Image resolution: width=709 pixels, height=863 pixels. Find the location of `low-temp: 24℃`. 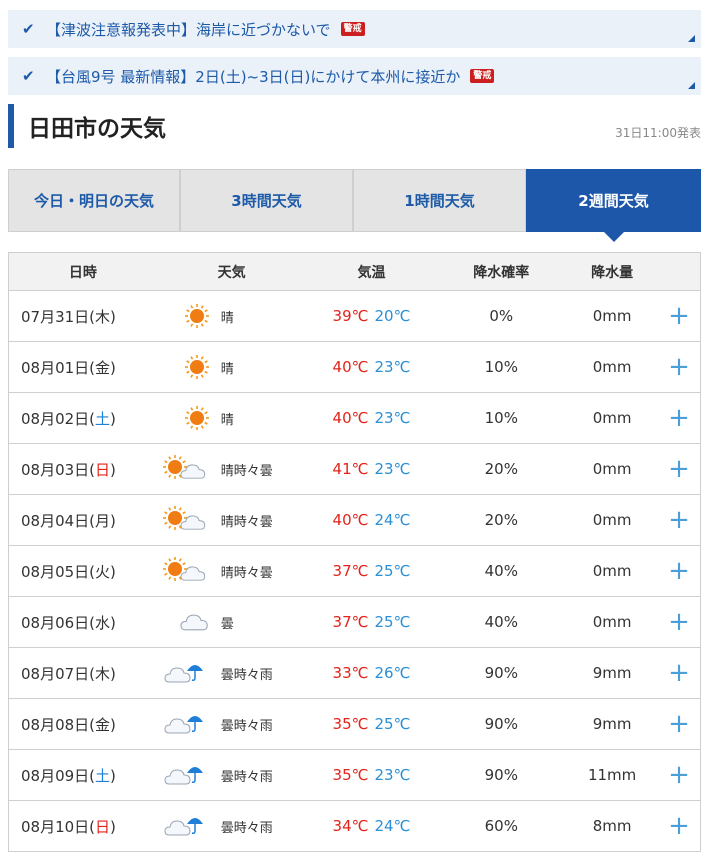

low-temp: 24℃ is located at coordinates (392, 520).